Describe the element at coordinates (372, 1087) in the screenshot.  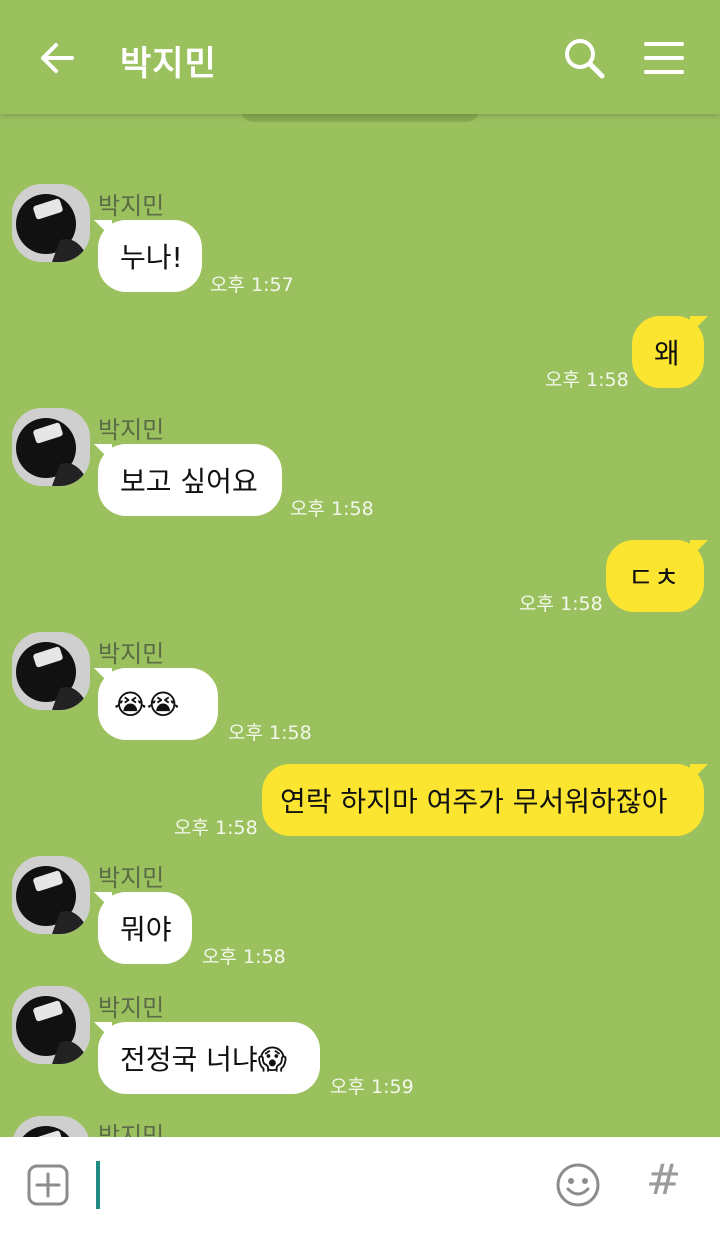
I see `message-time: 오후 1:59` at that location.